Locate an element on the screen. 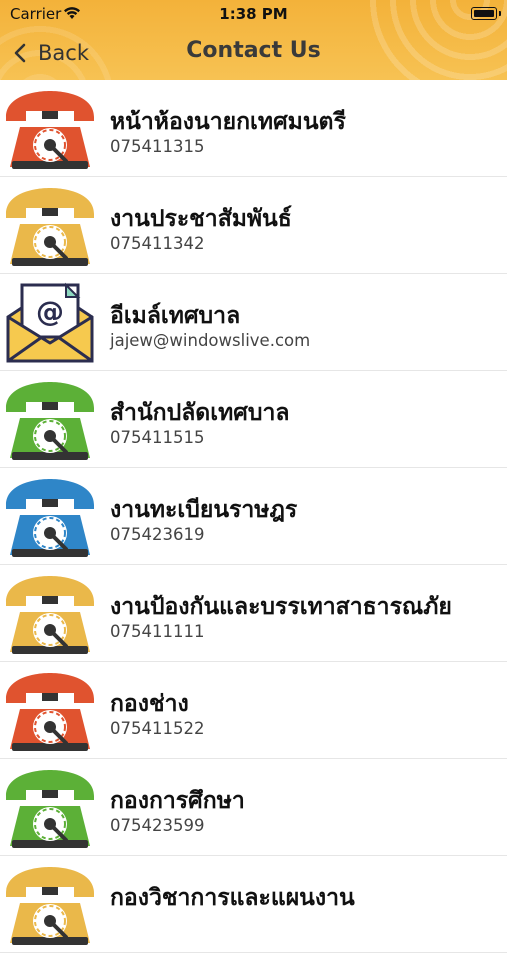 This screenshot has height=953, width=507. contact-detail: jajew@windowslive.com is located at coordinates (210, 340).